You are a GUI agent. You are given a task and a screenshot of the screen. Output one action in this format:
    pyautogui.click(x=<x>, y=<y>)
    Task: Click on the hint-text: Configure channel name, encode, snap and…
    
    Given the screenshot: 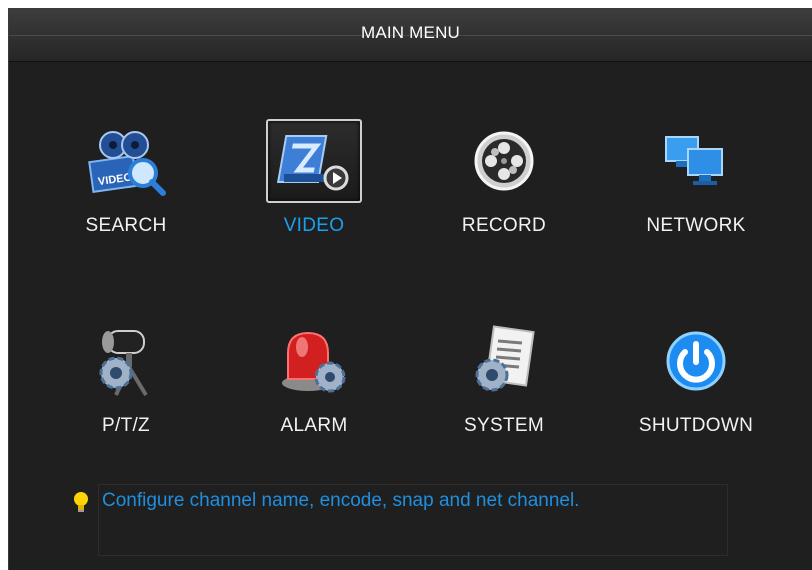 What is the action you would take?
    pyautogui.click(x=341, y=500)
    